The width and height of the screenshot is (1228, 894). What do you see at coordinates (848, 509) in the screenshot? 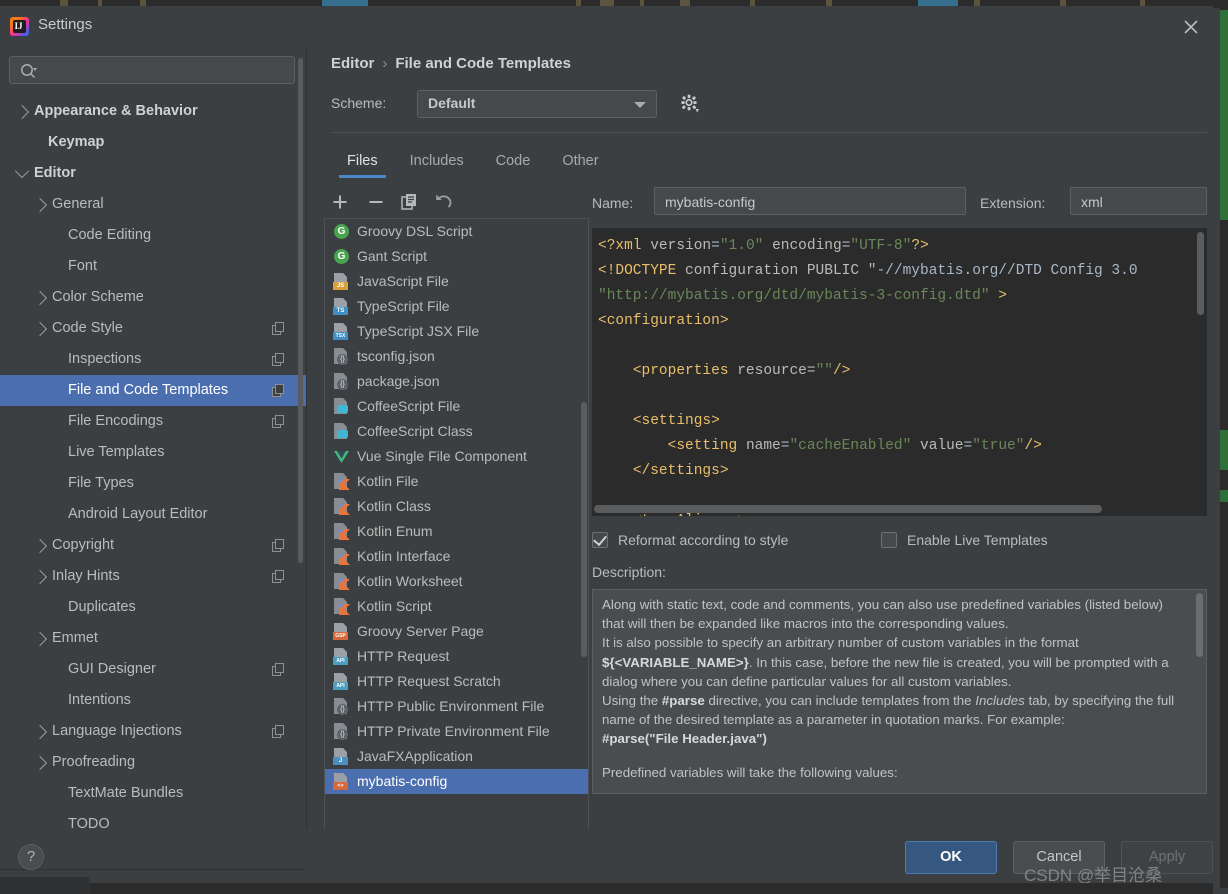
I see `code-horizontal-scrollbar` at bounding box center [848, 509].